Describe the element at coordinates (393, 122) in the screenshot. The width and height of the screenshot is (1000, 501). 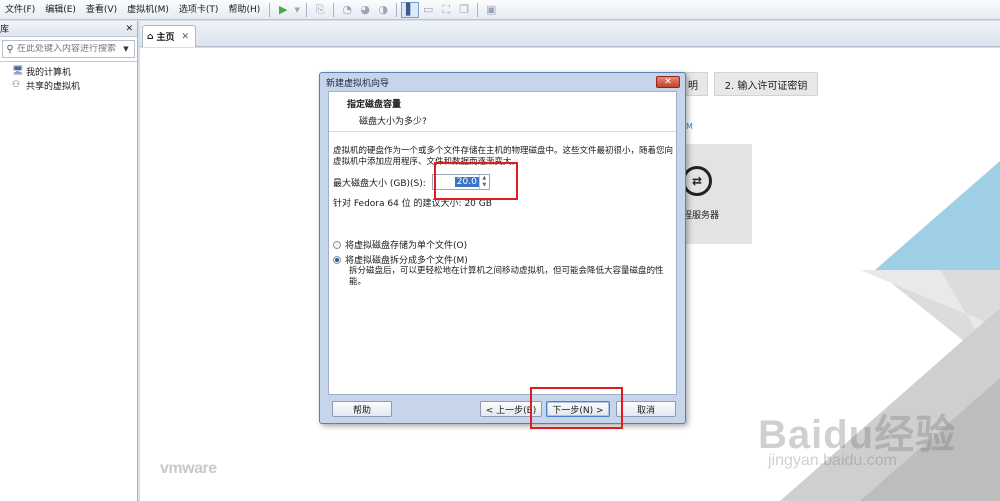
I see `dialog-subheading: 磁盘大小为多少?` at that location.